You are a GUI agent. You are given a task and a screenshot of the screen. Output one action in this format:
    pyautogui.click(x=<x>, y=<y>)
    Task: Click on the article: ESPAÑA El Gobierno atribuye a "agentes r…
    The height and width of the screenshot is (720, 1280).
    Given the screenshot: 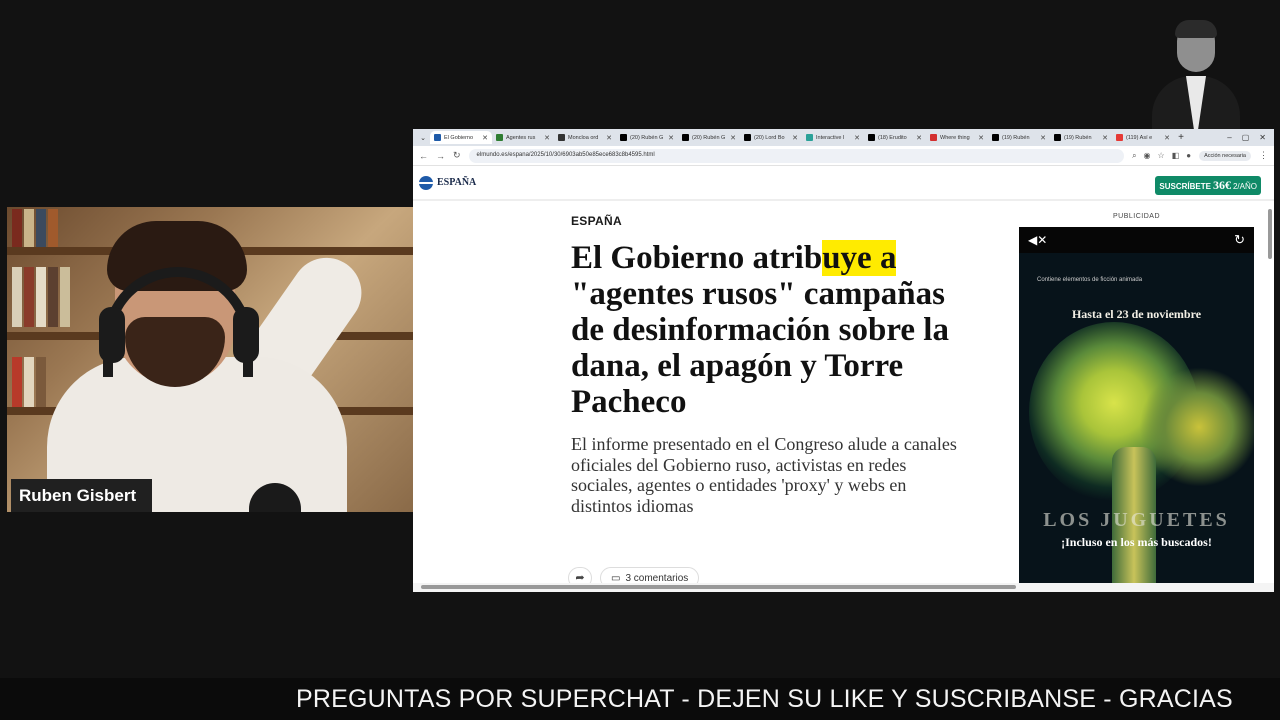 What is the action you would take?
    pyautogui.click(x=771, y=365)
    